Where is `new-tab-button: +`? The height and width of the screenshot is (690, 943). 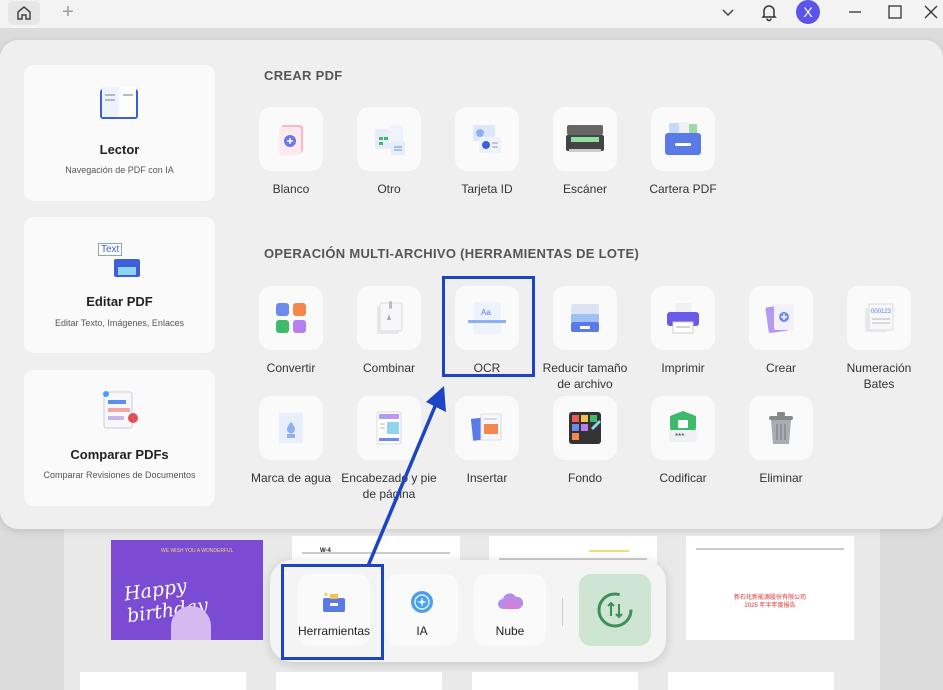 new-tab-button: + is located at coordinates (68, 12).